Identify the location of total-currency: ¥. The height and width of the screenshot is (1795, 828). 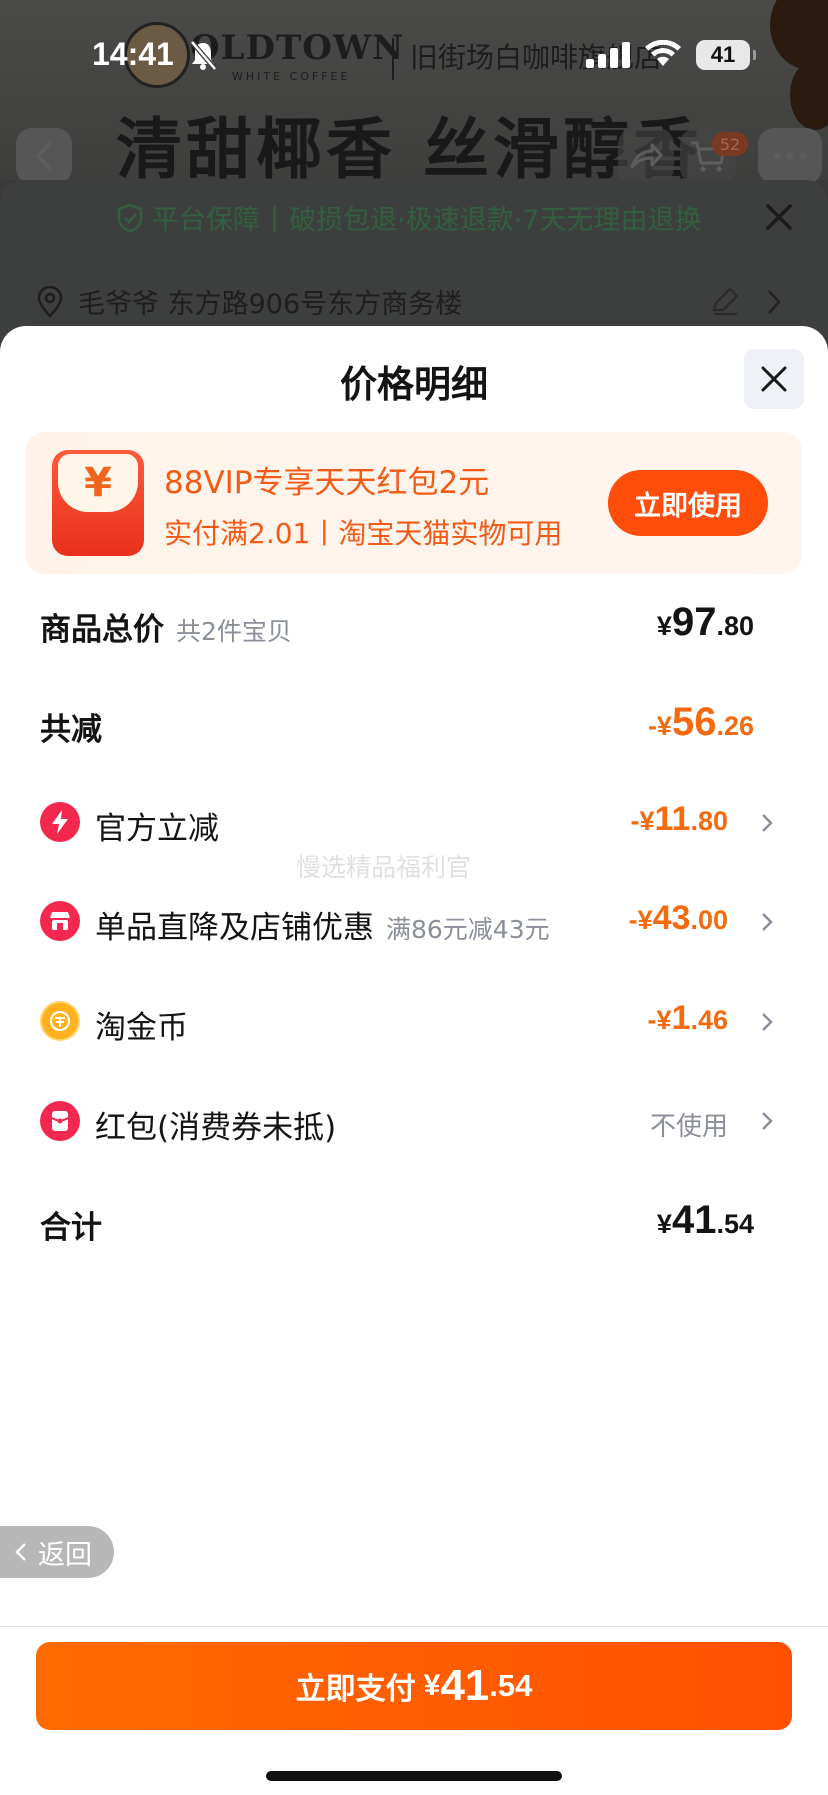
(664, 626).